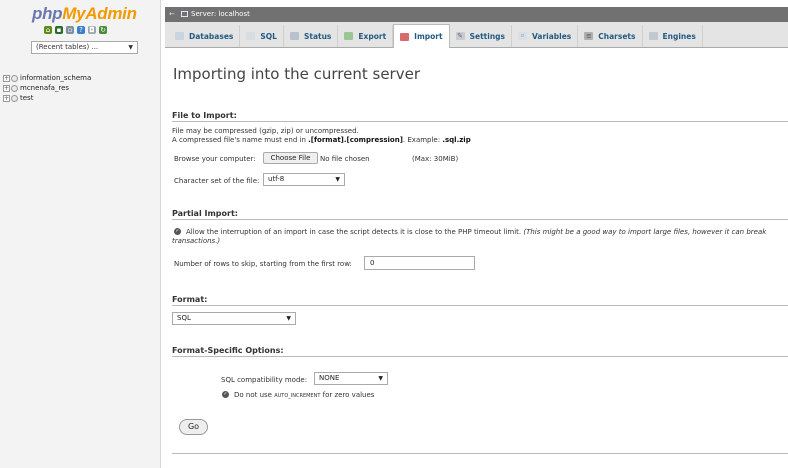  I want to click on allow-interrupt-checkbox: ✓, so click(177, 231).